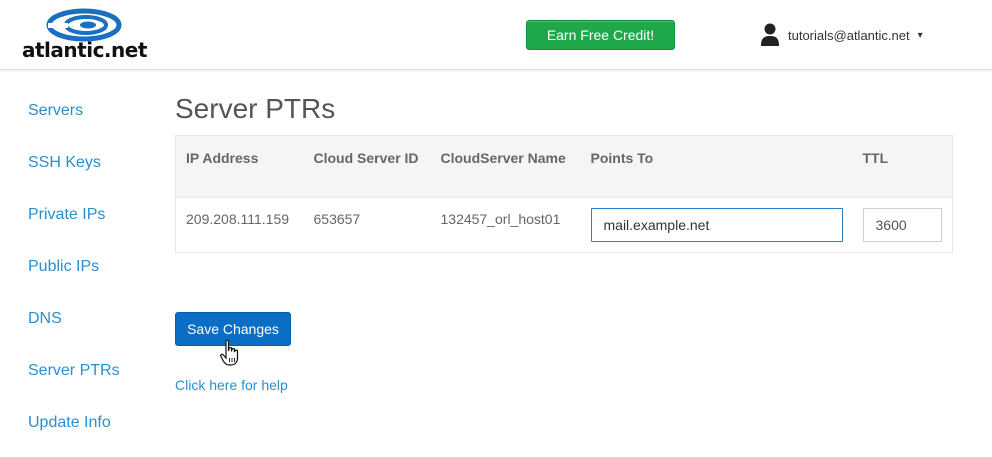 The image size is (992, 457). What do you see at coordinates (93, 230) in the screenshot?
I see `sidebar-item-private-ips: Private IPs` at bounding box center [93, 230].